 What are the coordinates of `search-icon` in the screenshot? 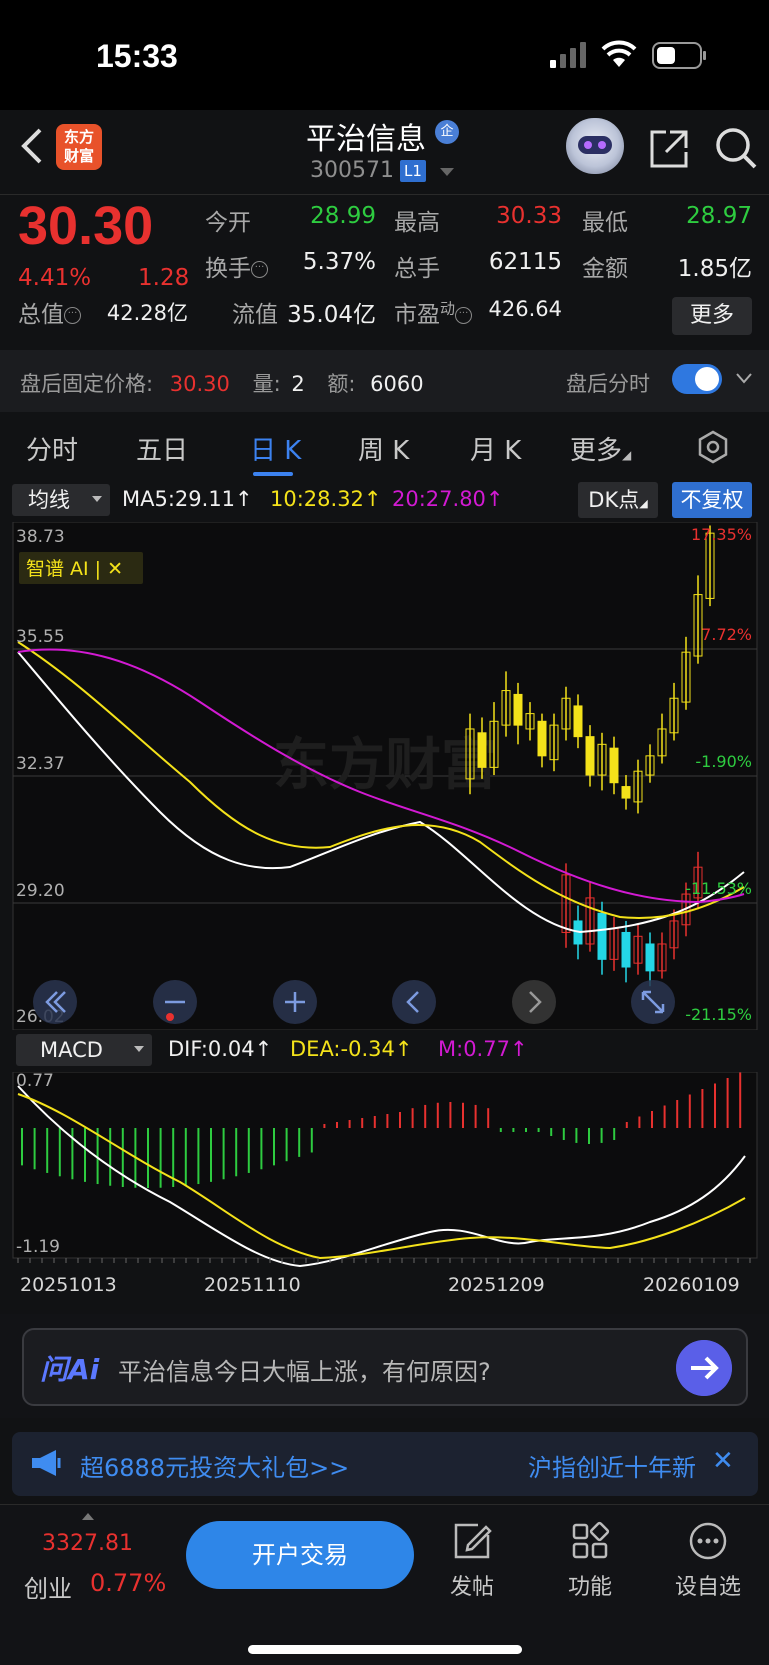 It's located at (736, 148).